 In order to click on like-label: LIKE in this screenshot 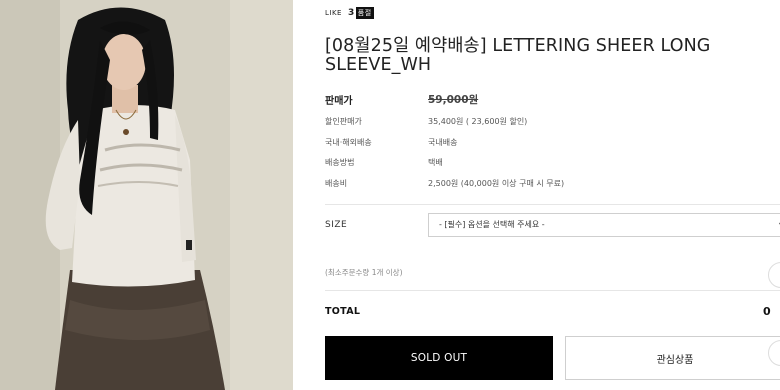, I will do `click(333, 13)`.